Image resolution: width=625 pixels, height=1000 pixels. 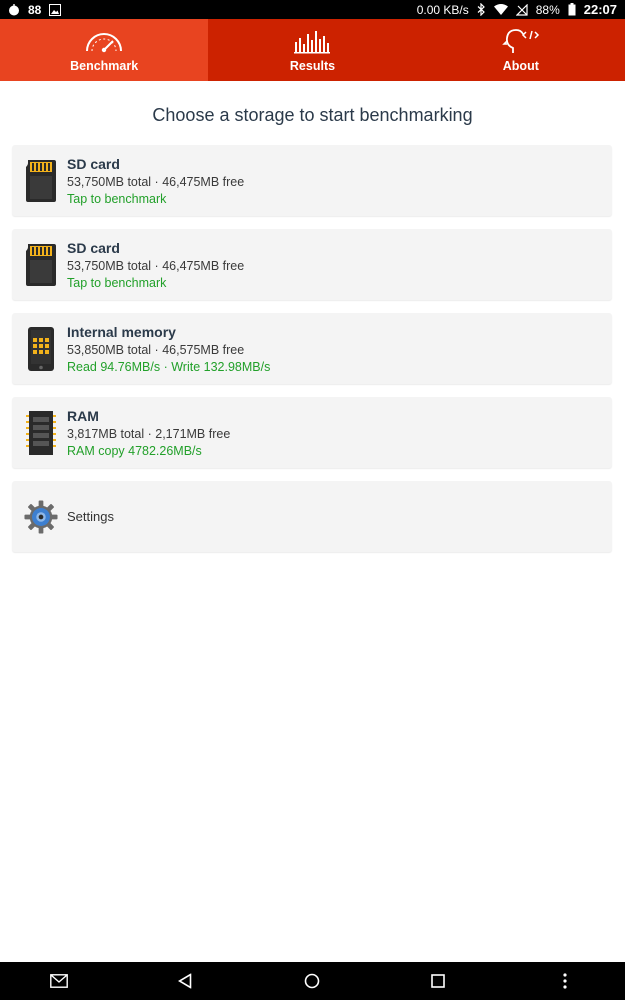 I want to click on speedometer-icon, so click(x=104, y=41).